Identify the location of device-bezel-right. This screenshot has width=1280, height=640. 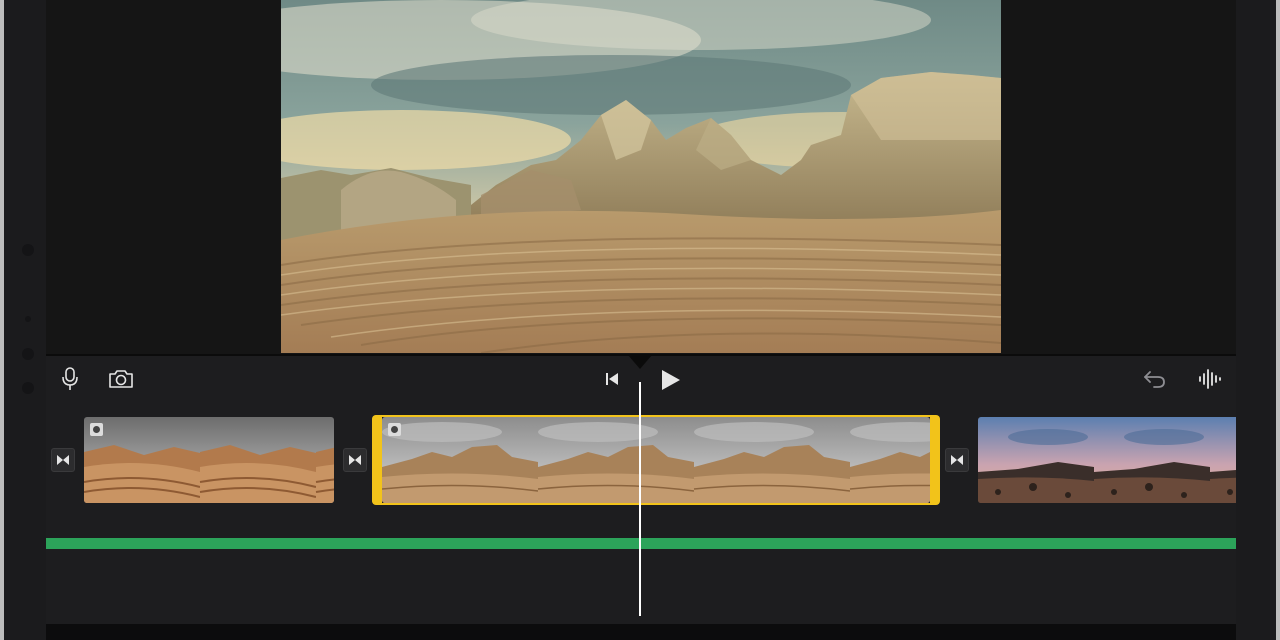
(1256, 320).